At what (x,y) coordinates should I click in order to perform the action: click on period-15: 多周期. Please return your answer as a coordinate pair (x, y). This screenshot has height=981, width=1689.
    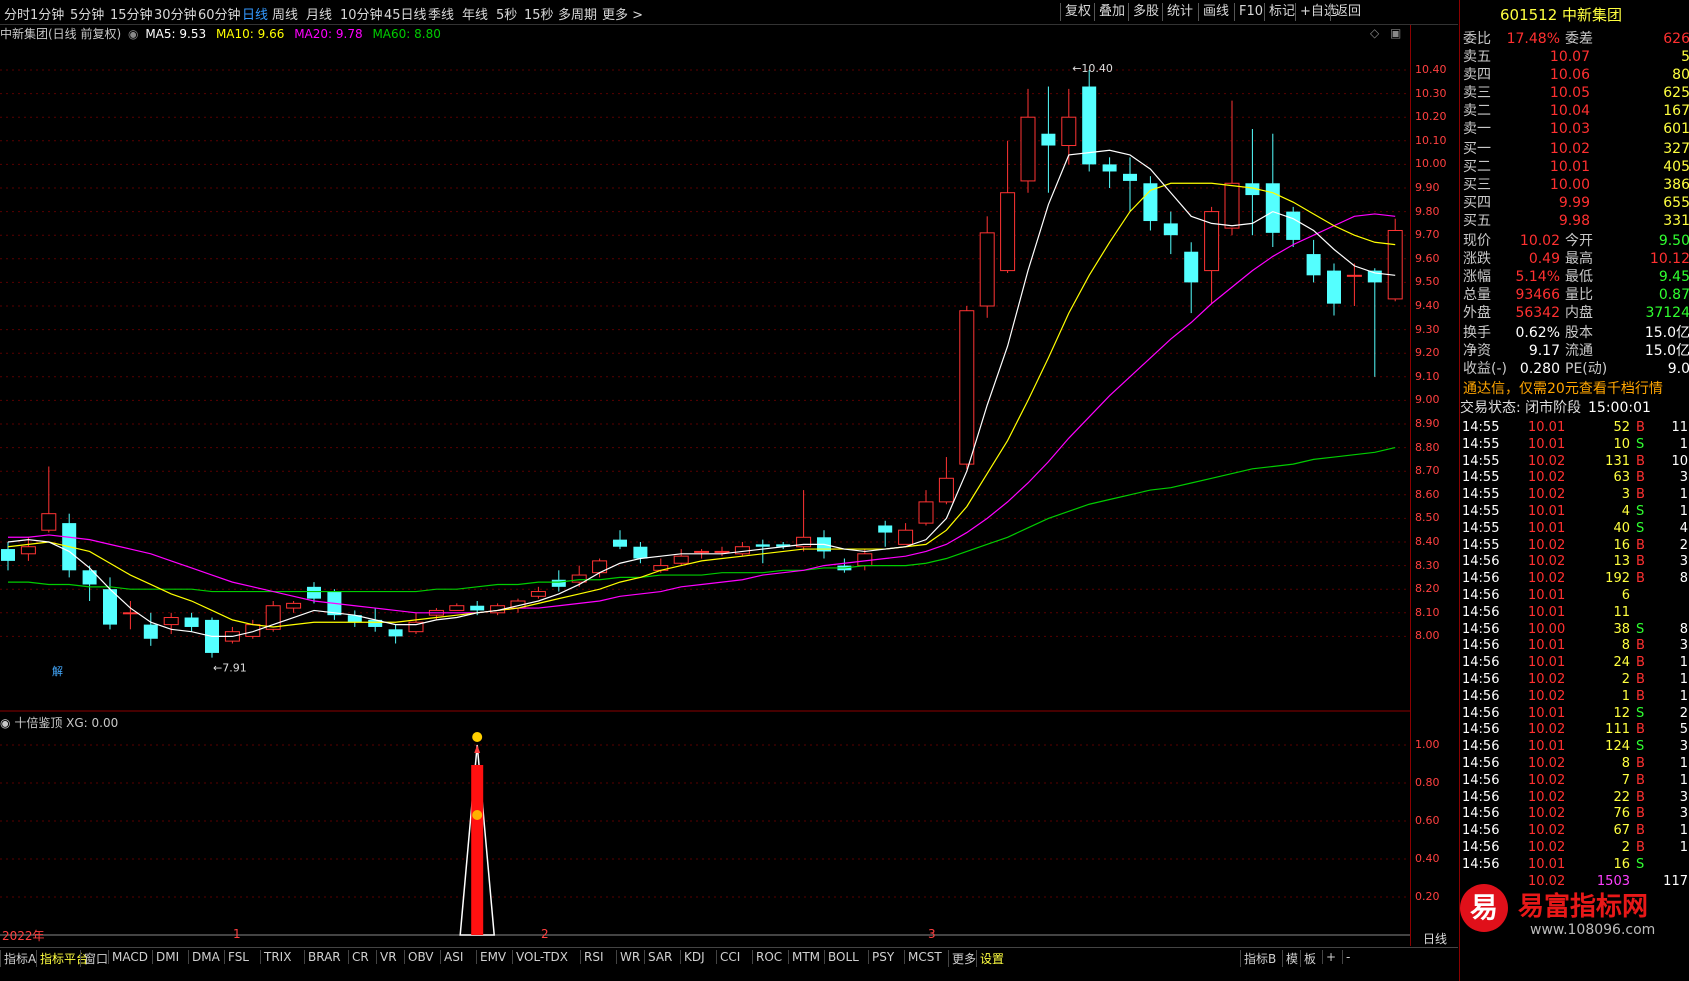
    Looking at the image, I should click on (577, 13).